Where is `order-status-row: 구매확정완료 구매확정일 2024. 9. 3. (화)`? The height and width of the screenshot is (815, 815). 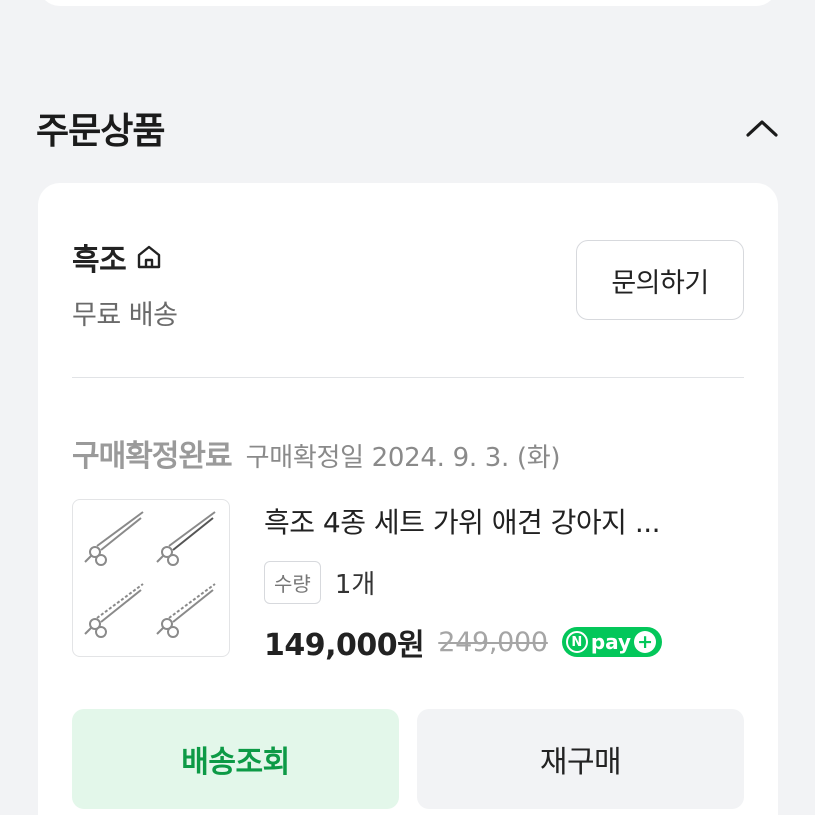 order-status-row: 구매확정완료 구매확정일 2024. 9. 3. (화) is located at coordinates (316, 453).